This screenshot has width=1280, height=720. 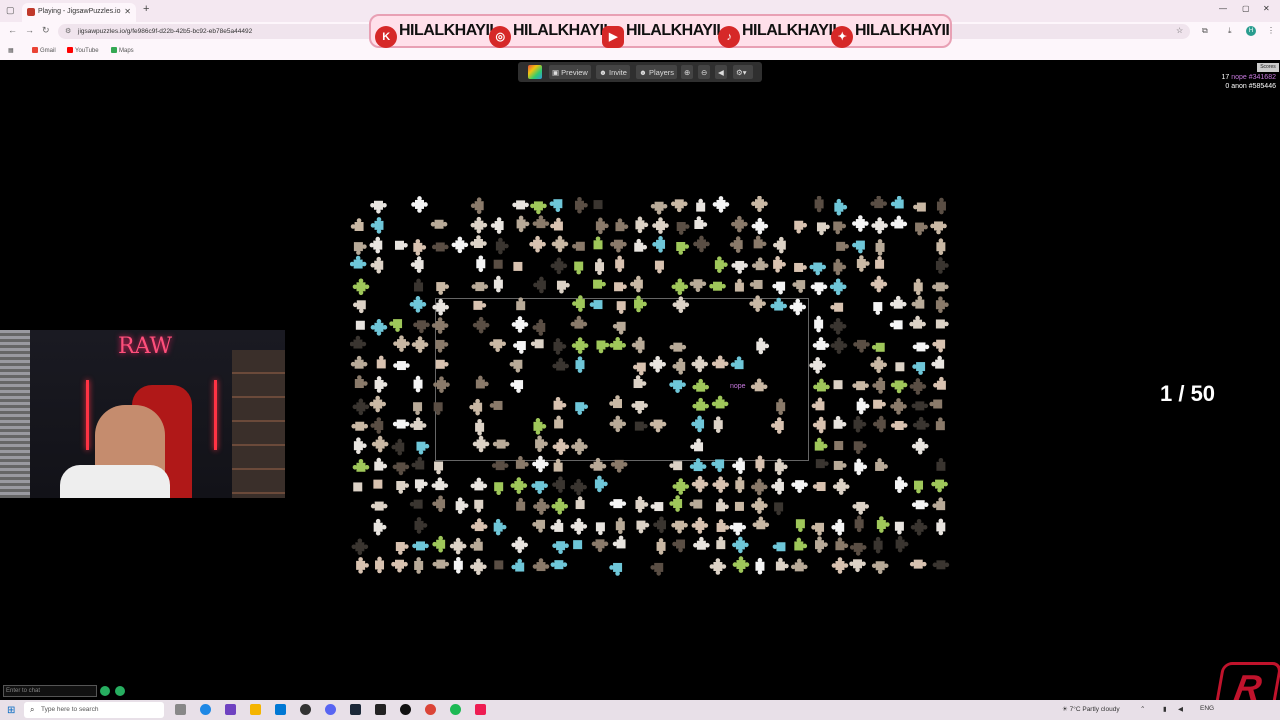 What do you see at coordinates (12, 30) in the screenshot?
I see `back-icon: ←` at bounding box center [12, 30].